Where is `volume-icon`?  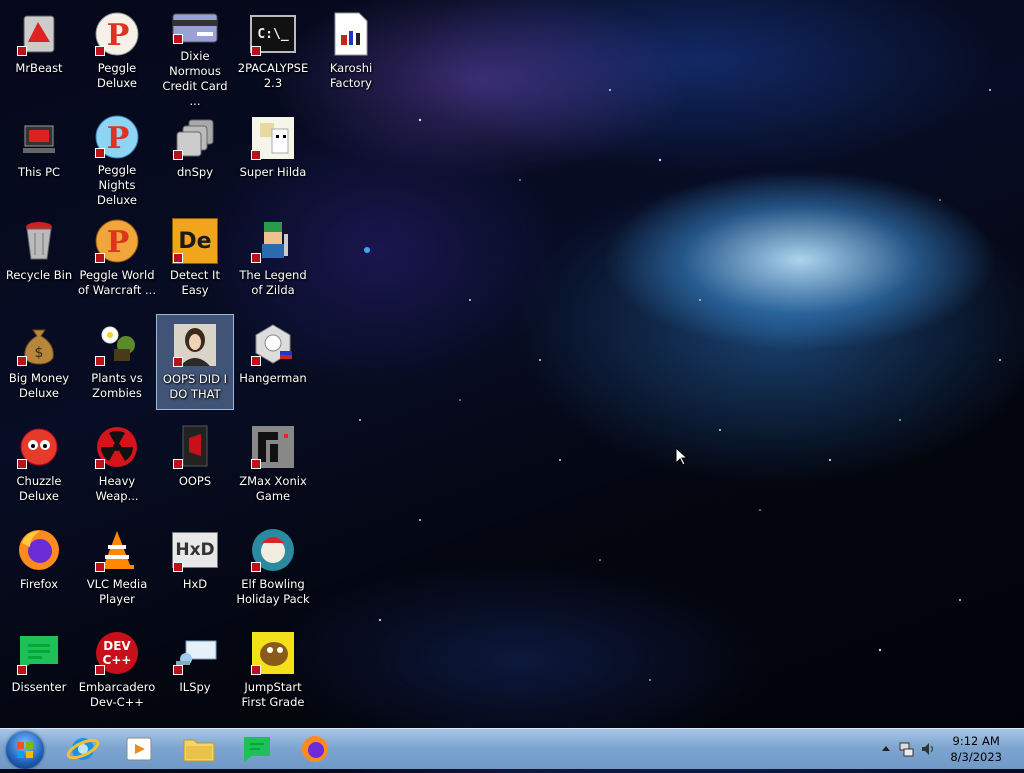
volume-icon is located at coordinates (928, 749).